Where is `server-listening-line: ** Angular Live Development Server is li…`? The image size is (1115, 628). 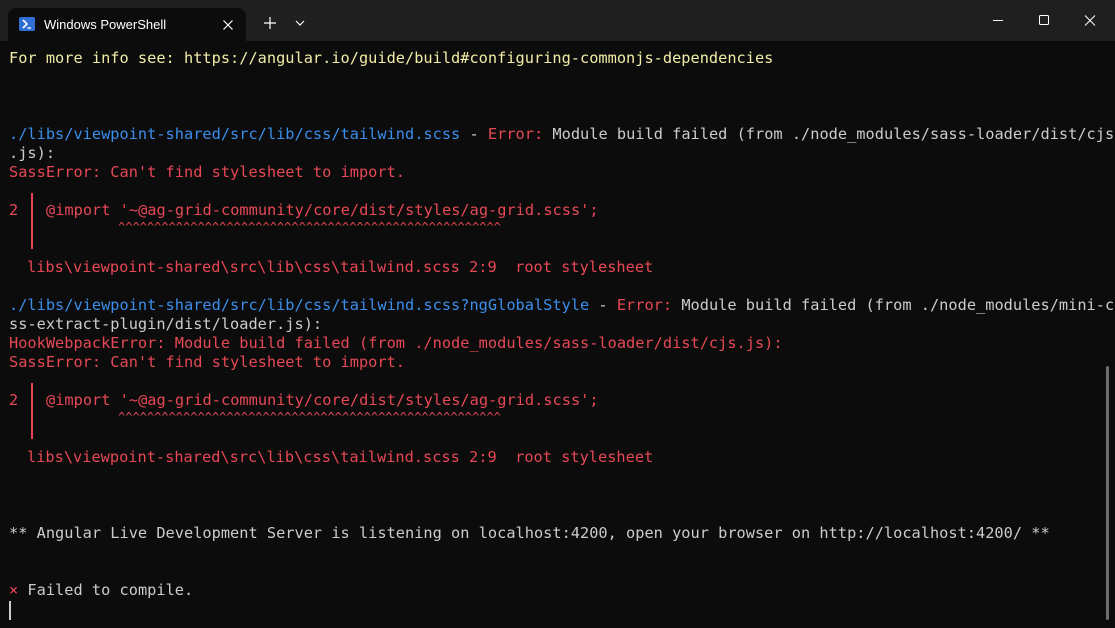 server-listening-line: ** Angular Live Development Server is li… is located at coordinates (529, 533).